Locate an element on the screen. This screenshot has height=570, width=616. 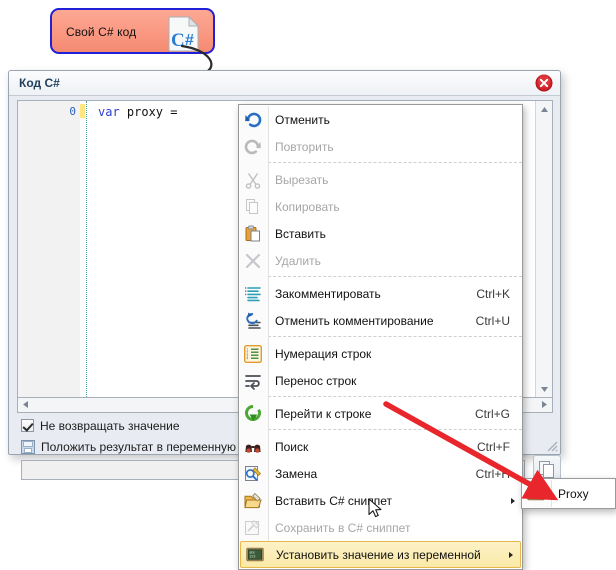
menu-item-label: Замена is located at coordinates (296, 473).